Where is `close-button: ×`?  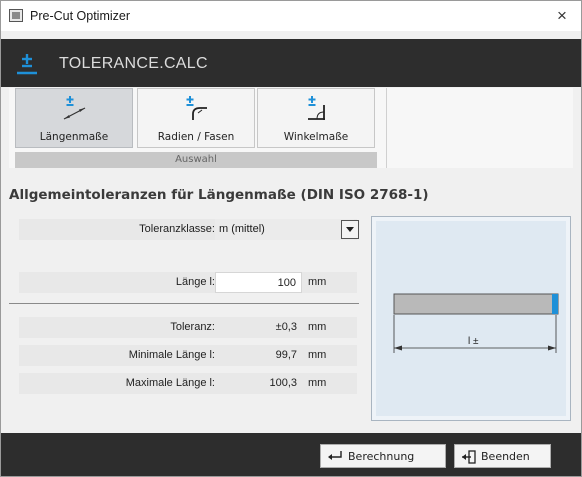
close-button: × is located at coordinates (562, 16).